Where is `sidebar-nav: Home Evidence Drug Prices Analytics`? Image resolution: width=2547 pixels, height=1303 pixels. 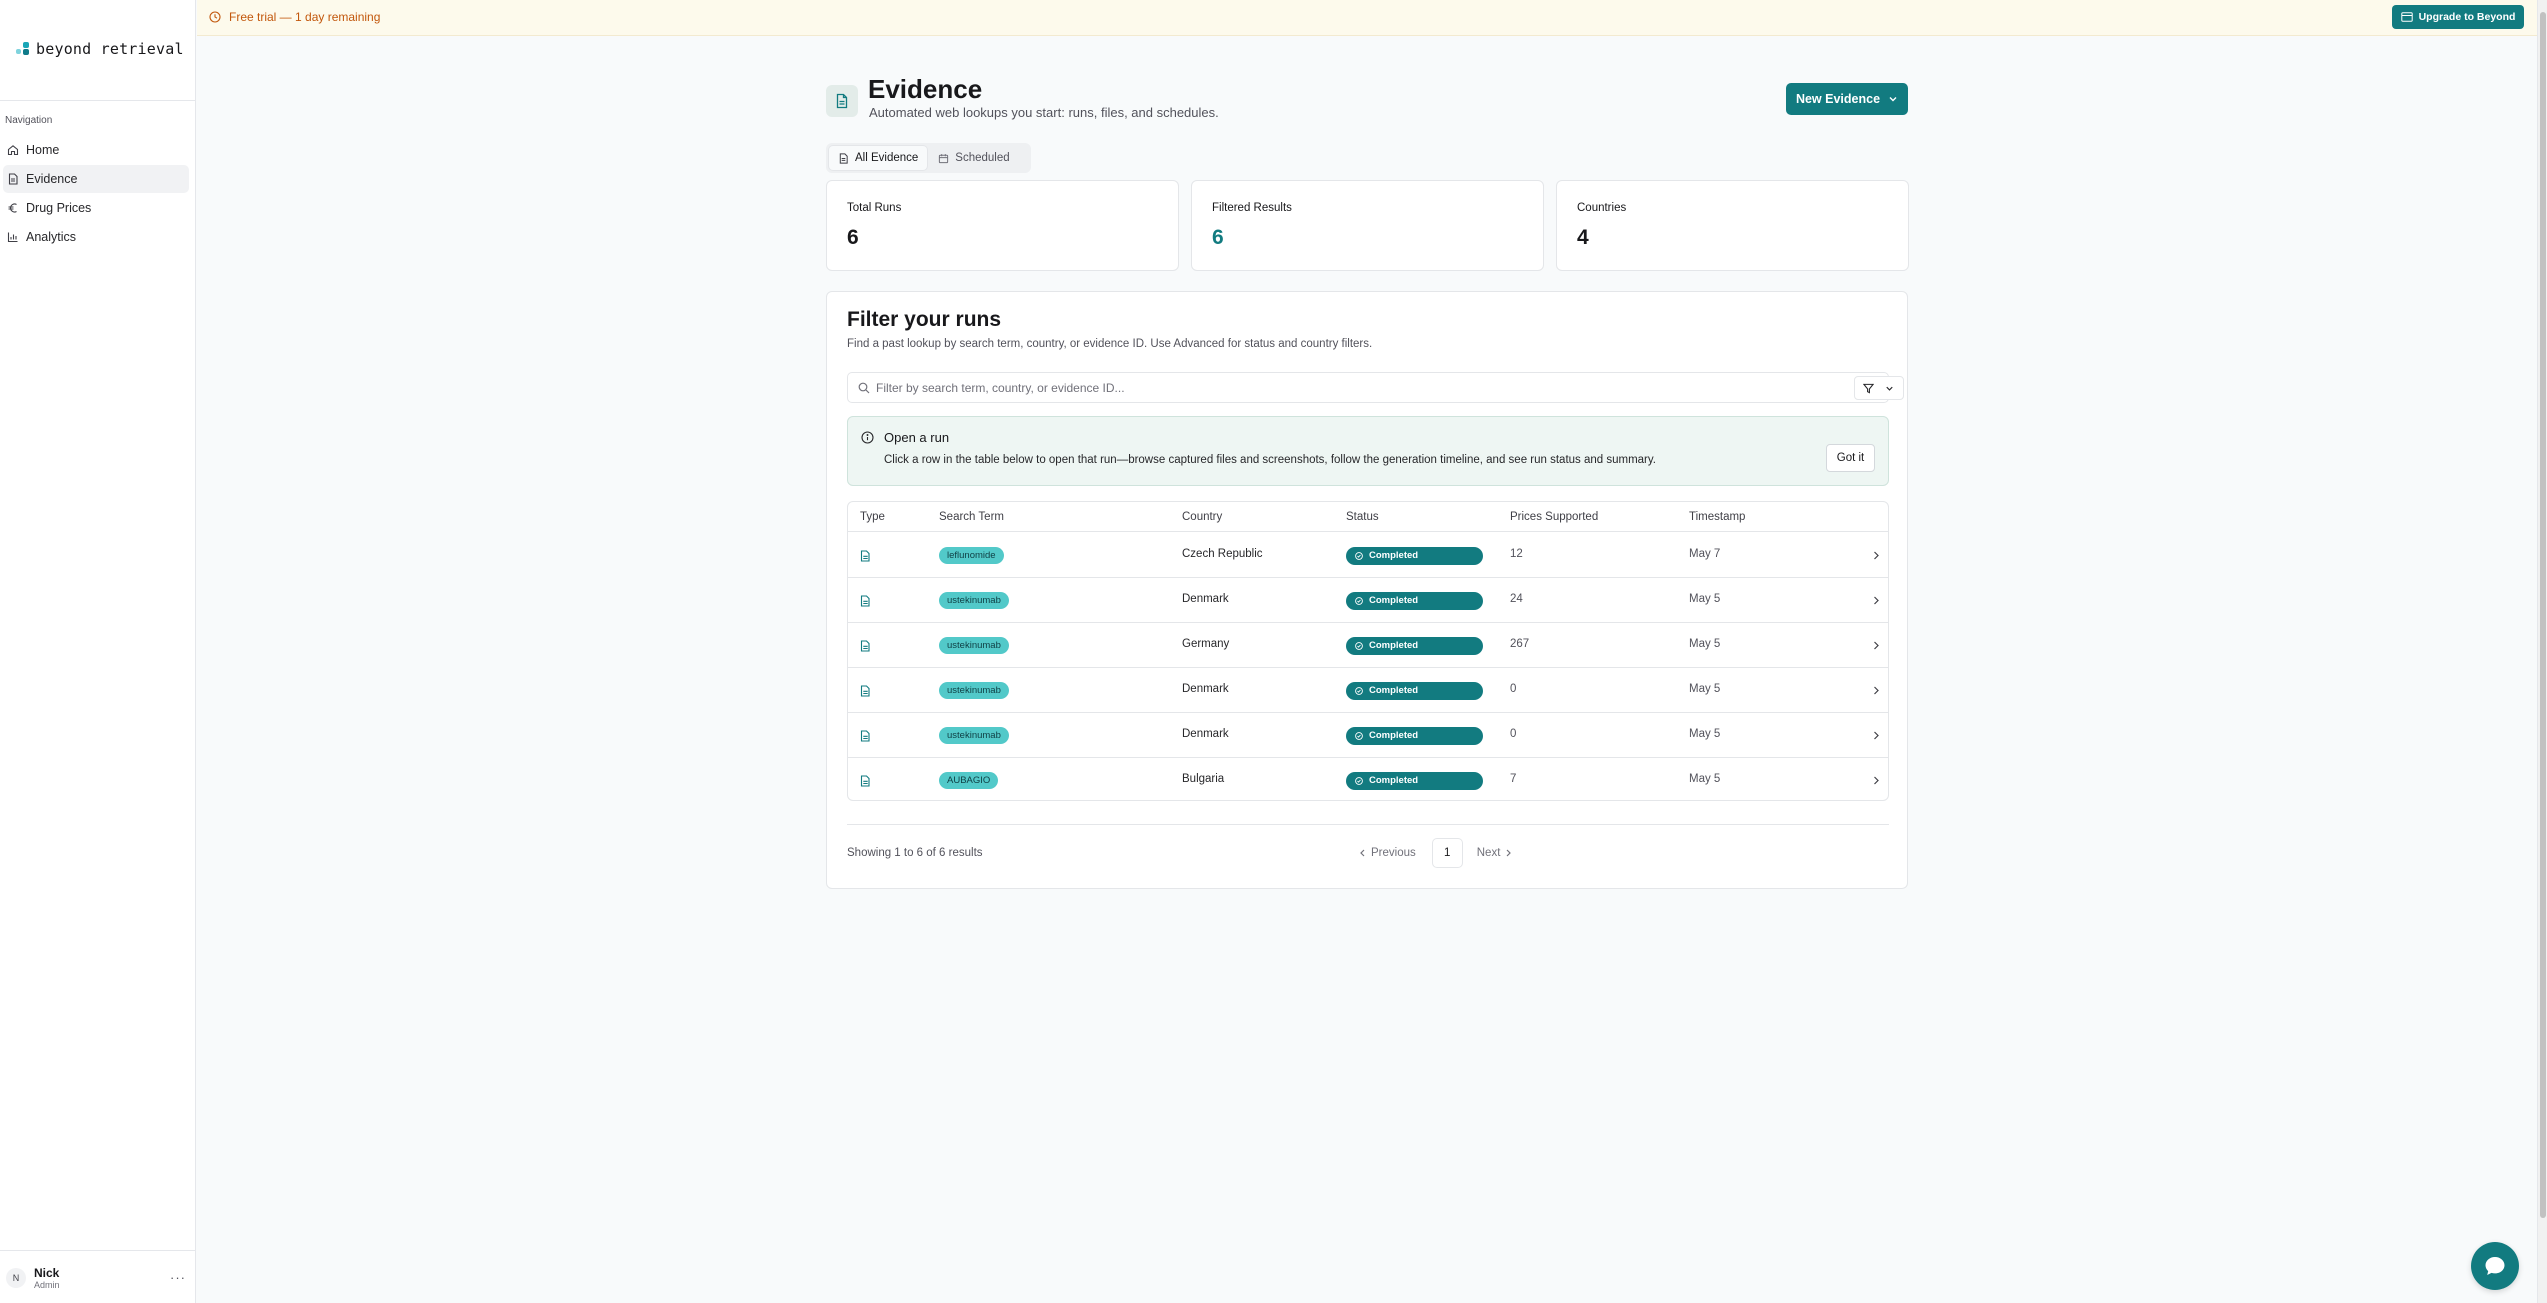 sidebar-nav: Home Evidence Drug Prices Analytics is located at coordinates (96, 194).